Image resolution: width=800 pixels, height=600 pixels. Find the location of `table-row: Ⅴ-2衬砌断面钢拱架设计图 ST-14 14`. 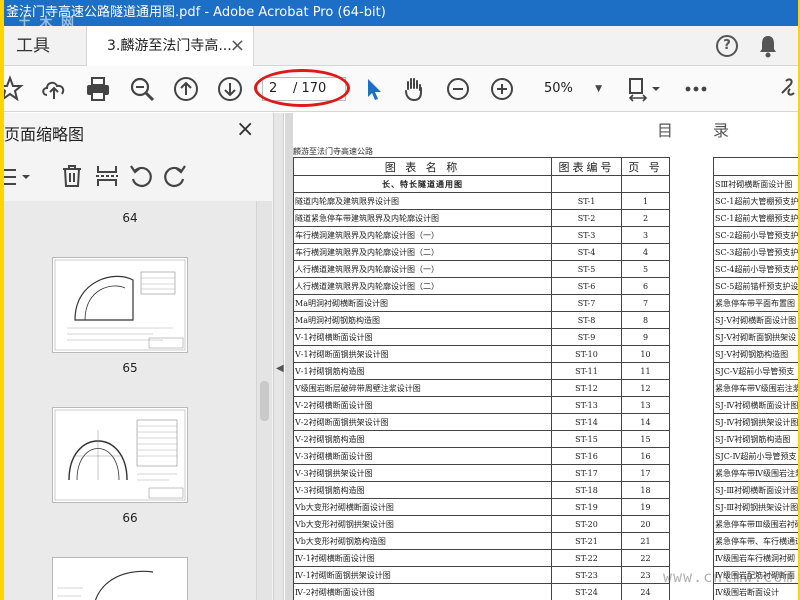

table-row: Ⅴ-2衬砌断面钢拱架设计图 ST-14 14 is located at coordinates (481, 422).